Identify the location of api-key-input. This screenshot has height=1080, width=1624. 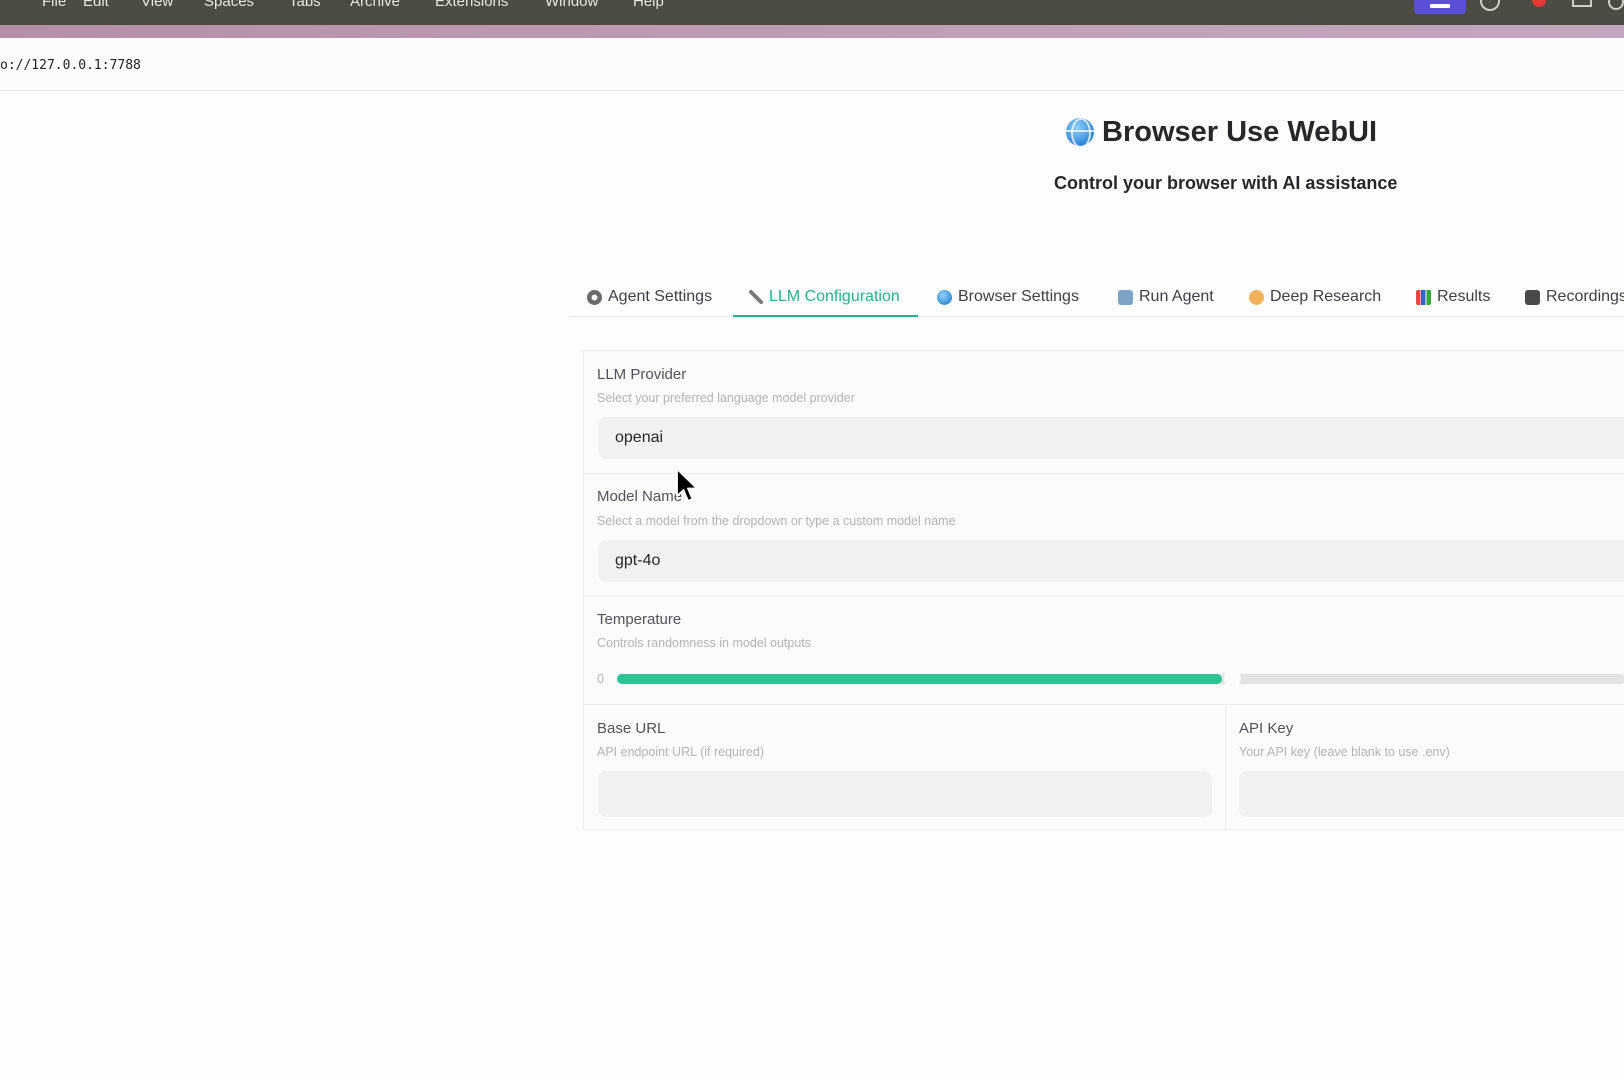
(1431, 794).